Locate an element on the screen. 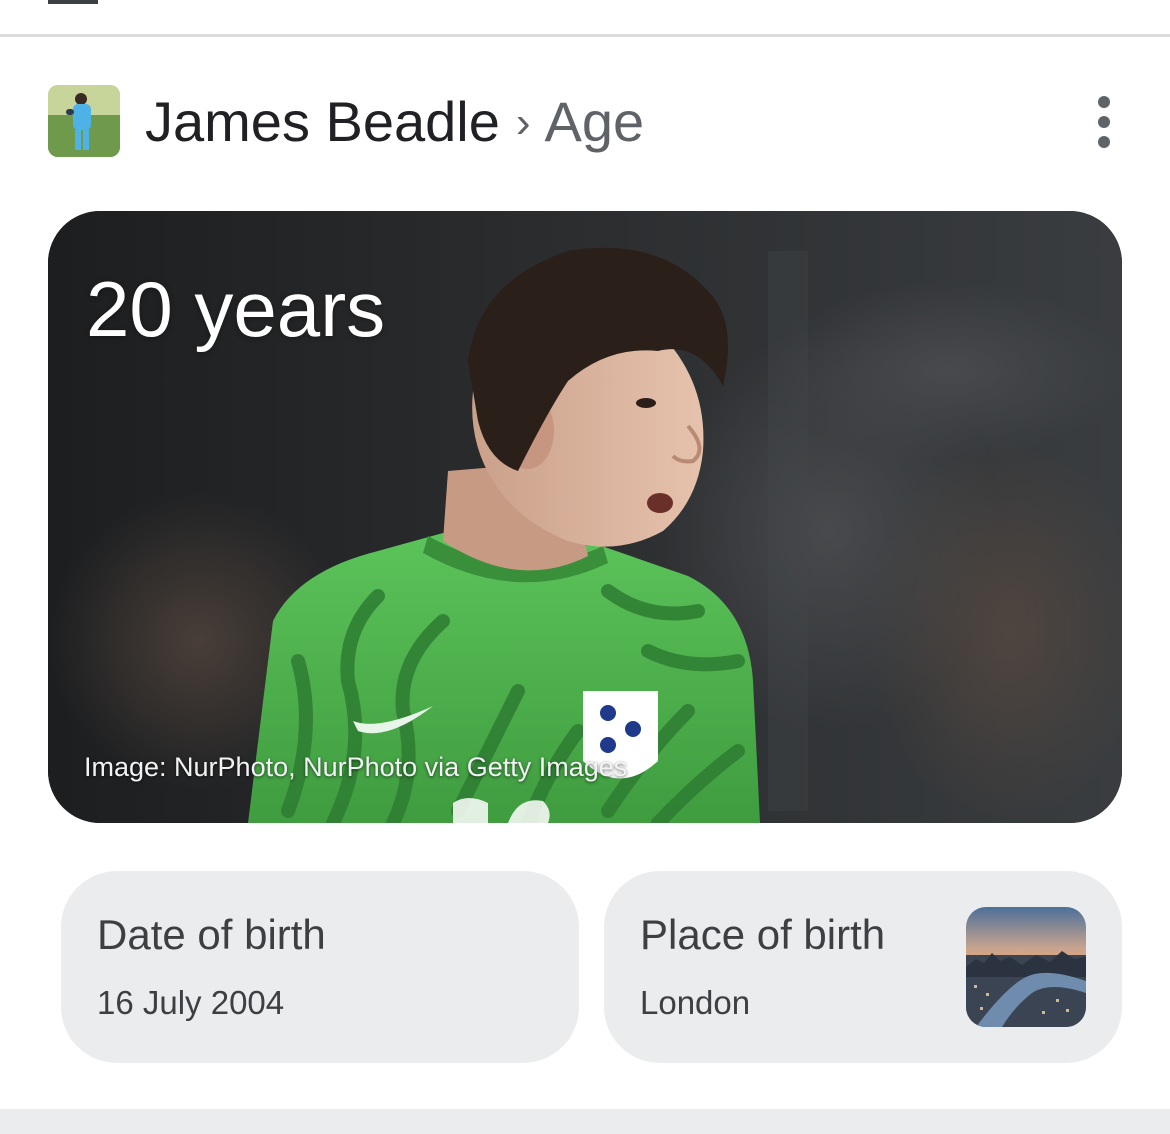 The height and width of the screenshot is (1134, 1170). breadcrumb-attribute: Age is located at coordinates (594, 121).